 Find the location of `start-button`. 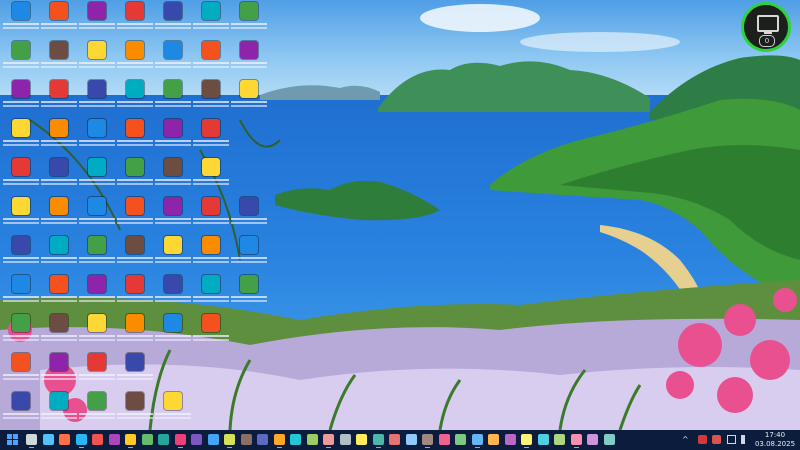

start-button is located at coordinates (13, 440).